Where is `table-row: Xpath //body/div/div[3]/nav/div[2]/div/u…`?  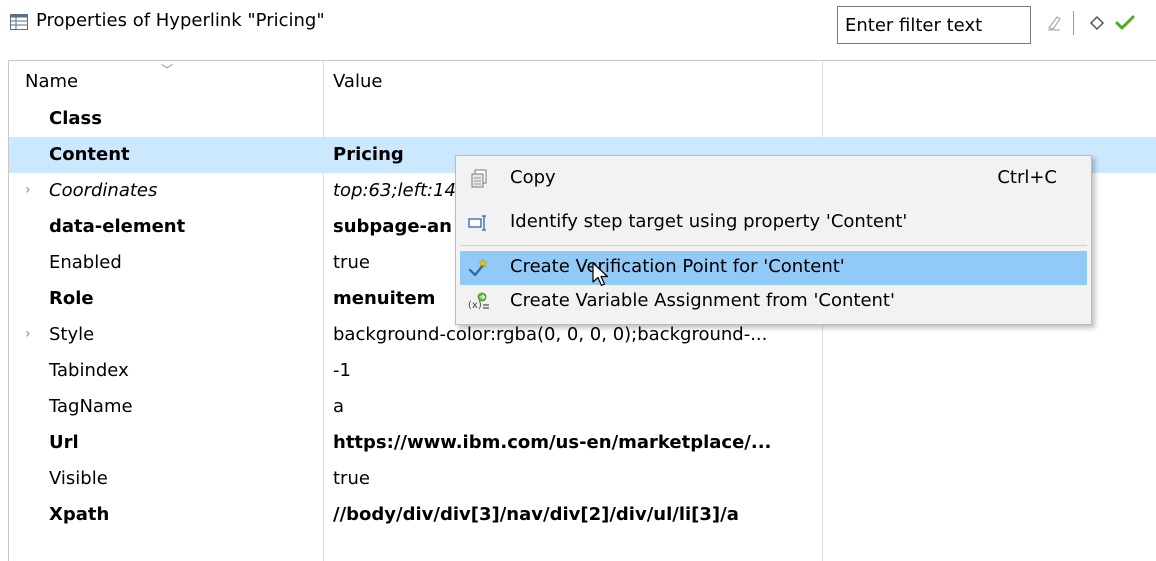
table-row: Xpath //body/div/div[3]/nav/div[2]/div/u… is located at coordinates (582, 515).